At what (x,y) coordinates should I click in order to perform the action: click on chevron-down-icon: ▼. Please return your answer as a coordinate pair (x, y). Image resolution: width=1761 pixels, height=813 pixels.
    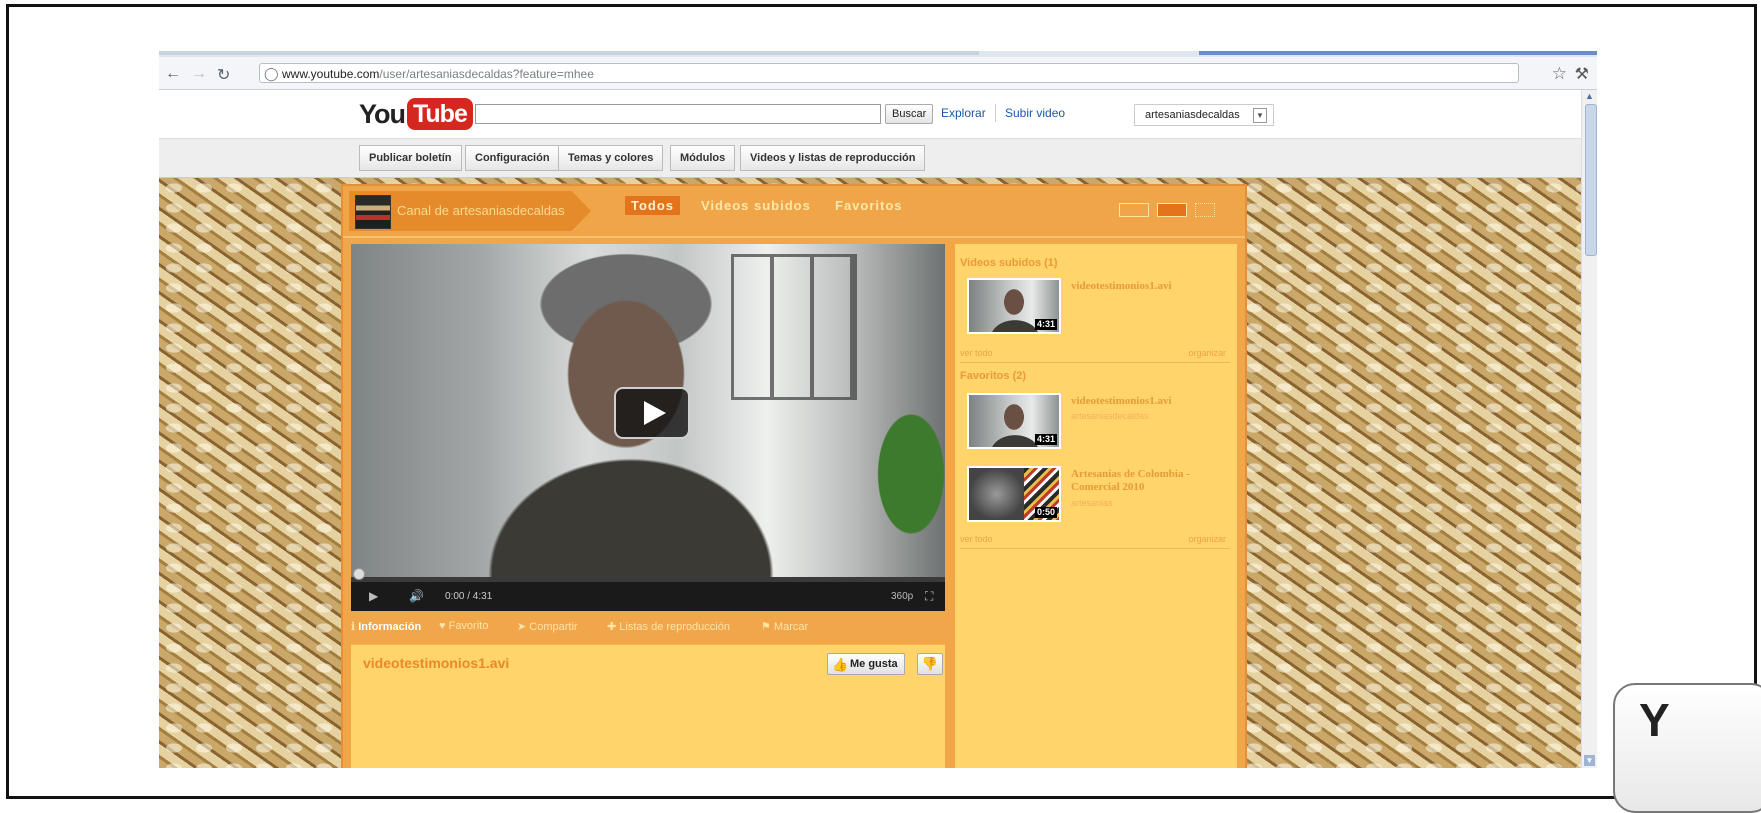
    Looking at the image, I should click on (1260, 115).